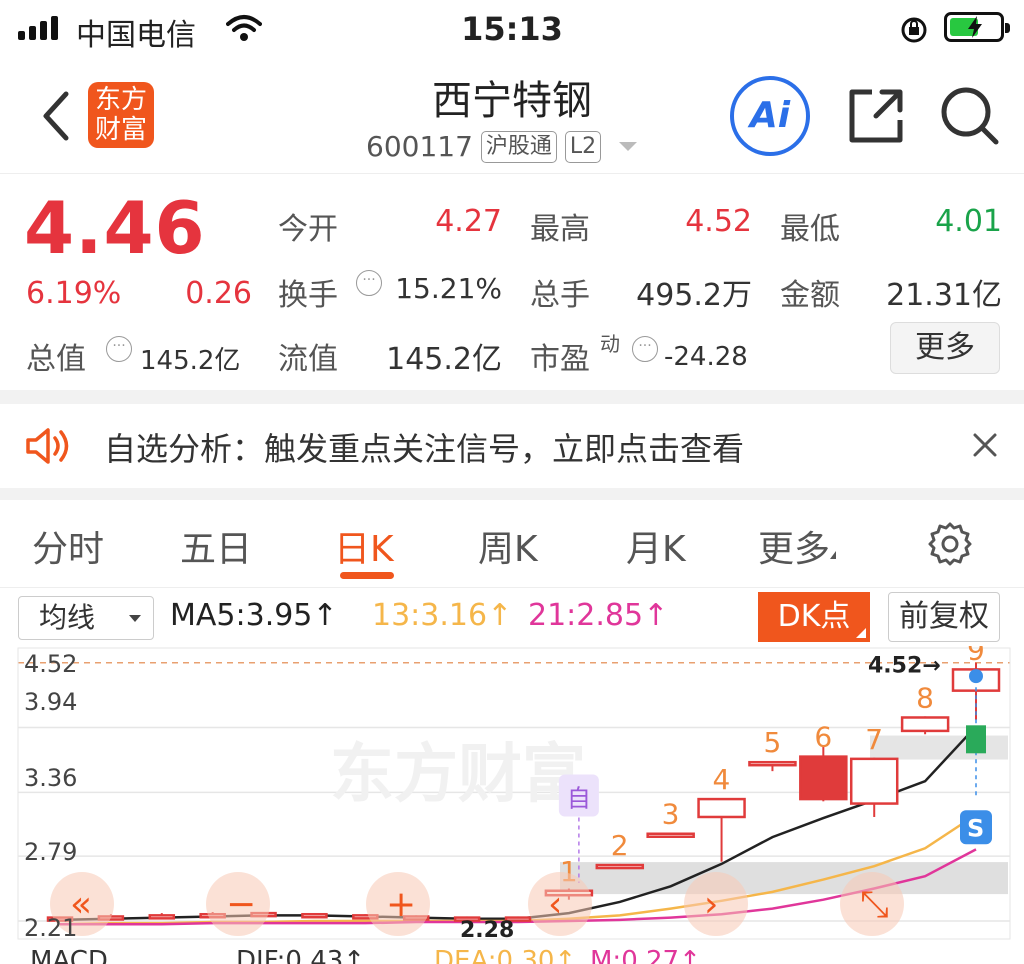 Image resolution: width=1024 pixels, height=964 pixels. I want to click on share-icon, so click(876, 118).